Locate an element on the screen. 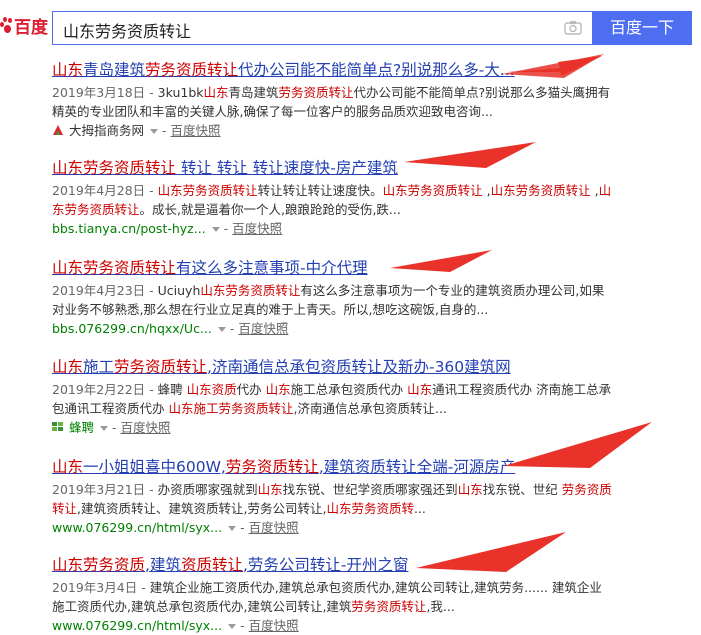  paw-icon is located at coordinates (6, 25).